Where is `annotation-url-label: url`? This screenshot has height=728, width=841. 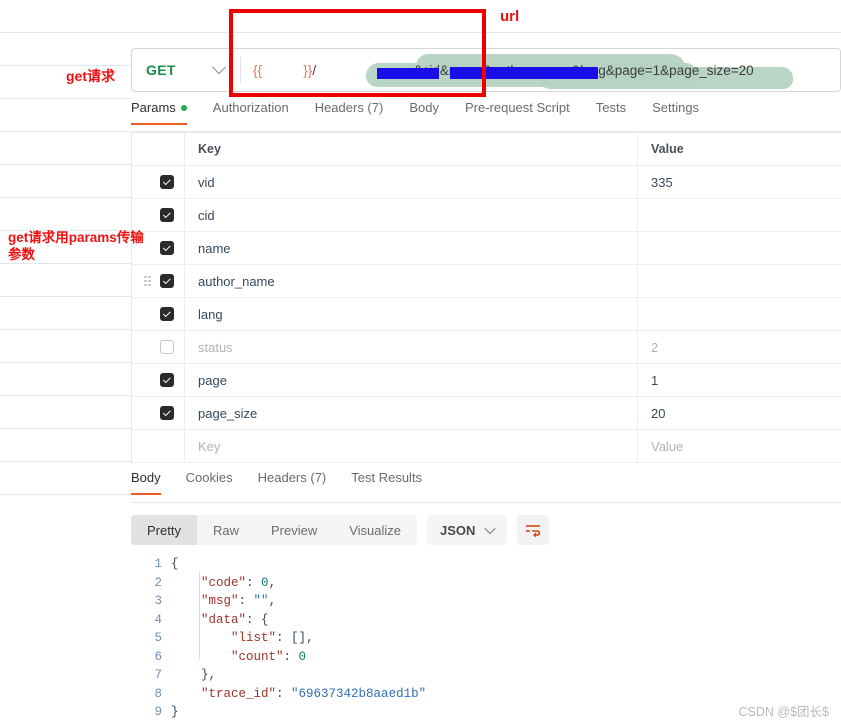 annotation-url-label: url is located at coordinates (510, 16).